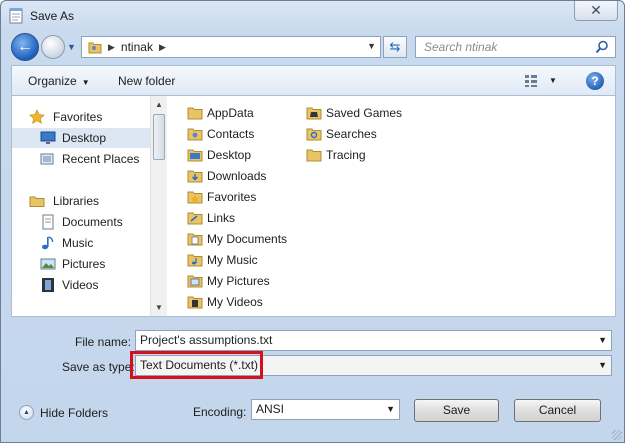 The height and width of the screenshot is (443, 625). I want to click on refresh-button: ⇆, so click(395, 47).